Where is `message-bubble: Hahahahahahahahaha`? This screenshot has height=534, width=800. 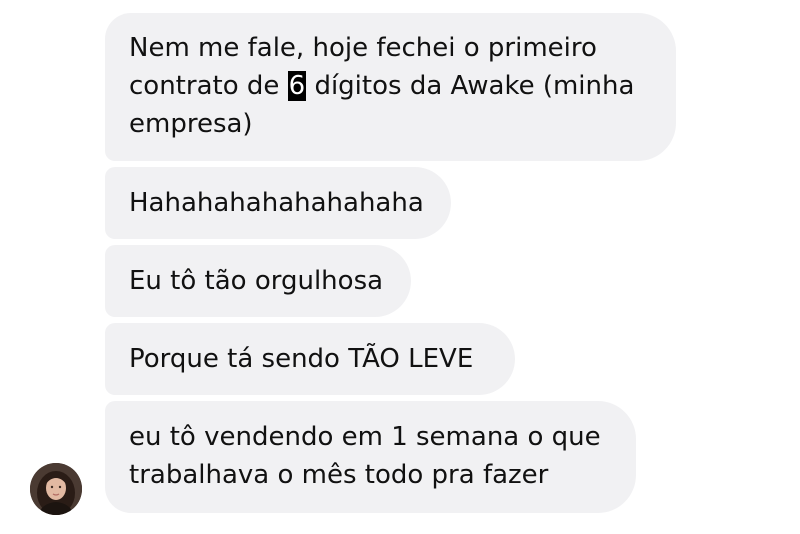 message-bubble: Hahahahahahahahaha is located at coordinates (278, 203).